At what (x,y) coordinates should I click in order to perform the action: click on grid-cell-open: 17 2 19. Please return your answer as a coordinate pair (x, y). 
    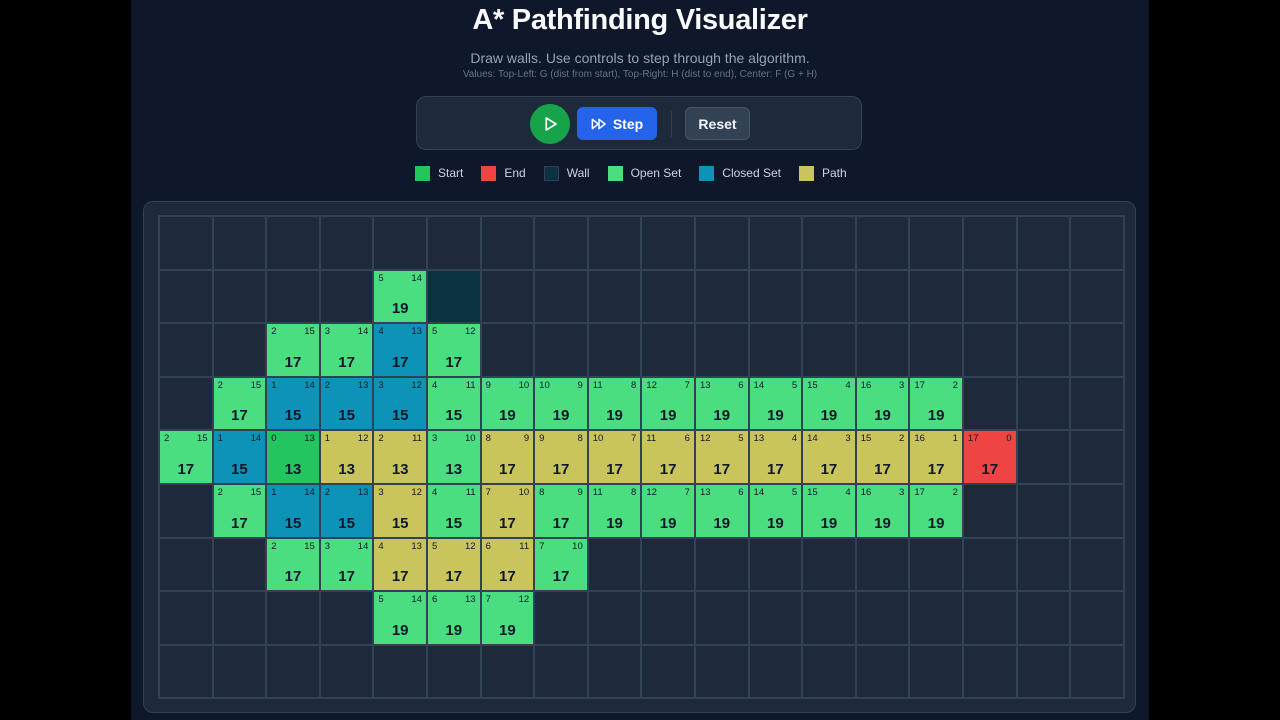
    Looking at the image, I should click on (936, 403).